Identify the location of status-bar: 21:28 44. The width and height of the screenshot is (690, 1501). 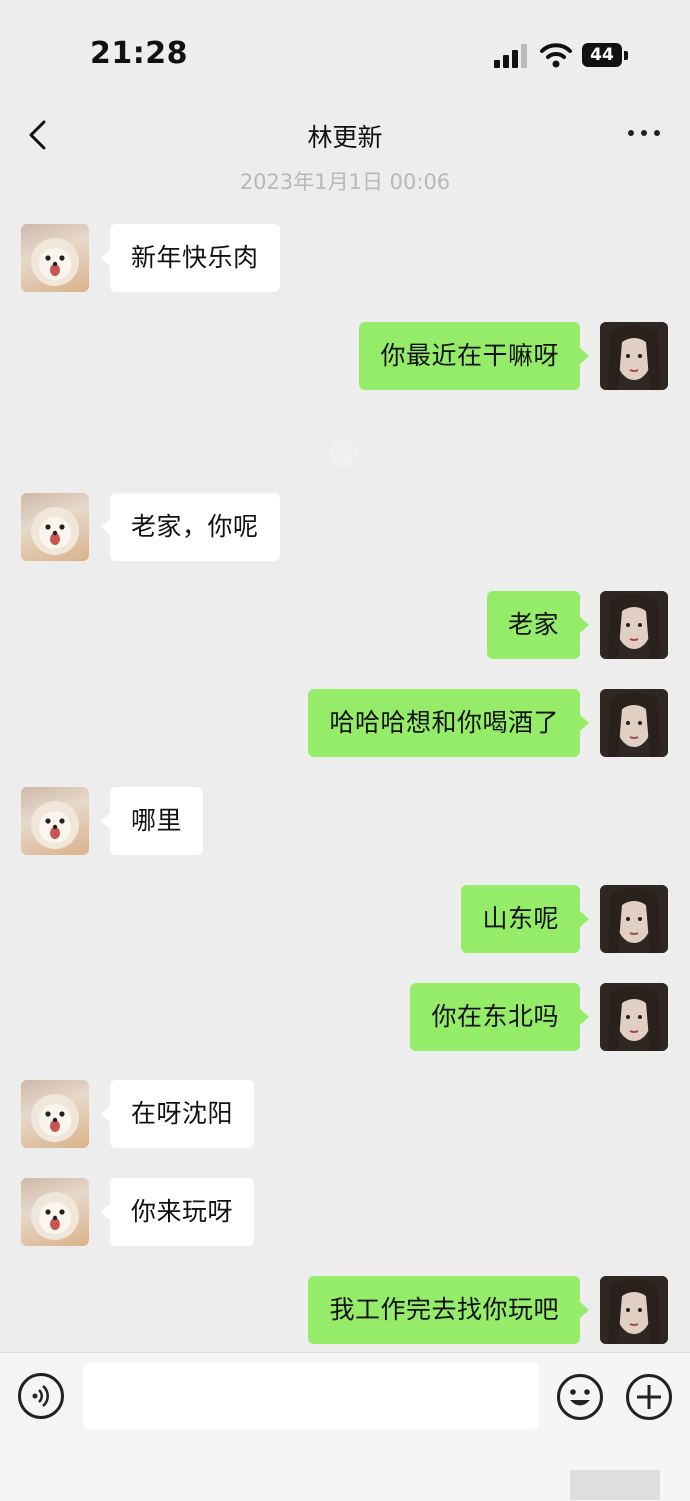
(345, 50).